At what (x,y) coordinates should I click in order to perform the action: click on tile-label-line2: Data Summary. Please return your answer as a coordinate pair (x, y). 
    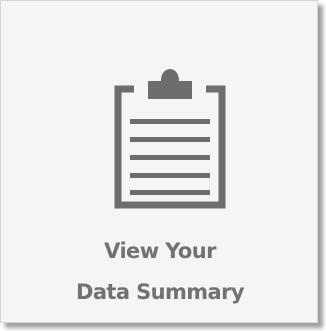
    Looking at the image, I should click on (160, 292).